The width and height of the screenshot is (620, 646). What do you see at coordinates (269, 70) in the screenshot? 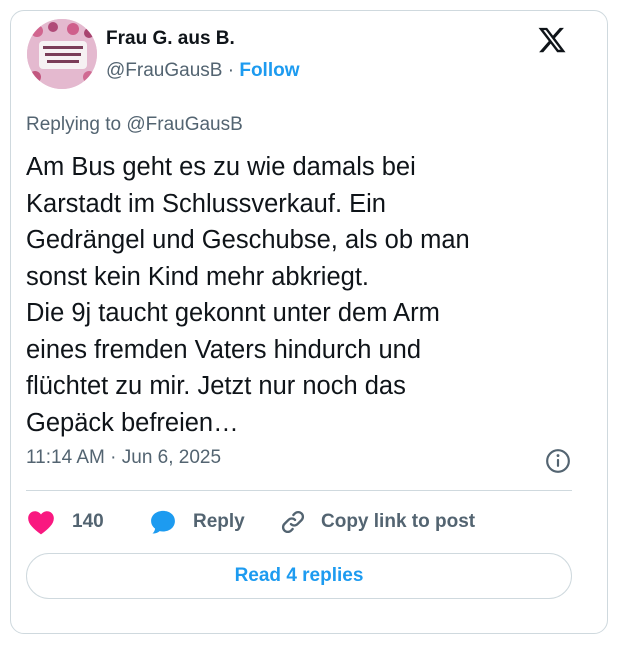
I see `follow-button: Follow` at bounding box center [269, 70].